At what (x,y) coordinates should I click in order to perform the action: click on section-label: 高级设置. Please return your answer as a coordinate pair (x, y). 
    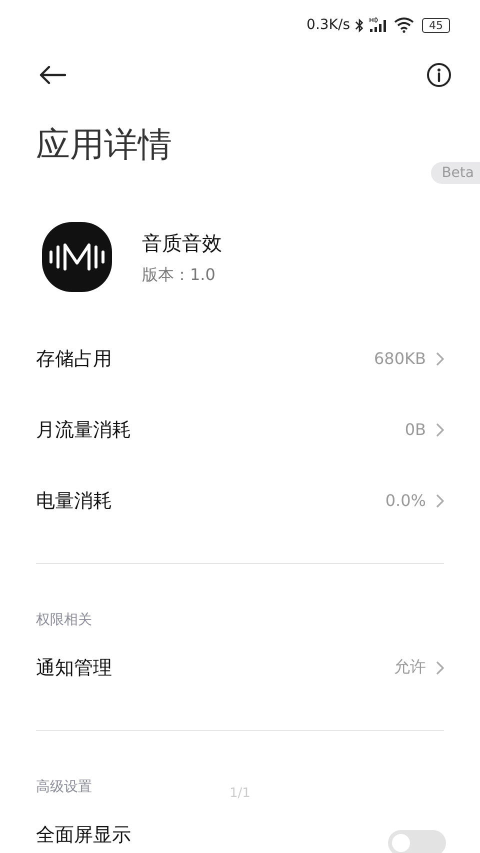
    Looking at the image, I should click on (64, 787).